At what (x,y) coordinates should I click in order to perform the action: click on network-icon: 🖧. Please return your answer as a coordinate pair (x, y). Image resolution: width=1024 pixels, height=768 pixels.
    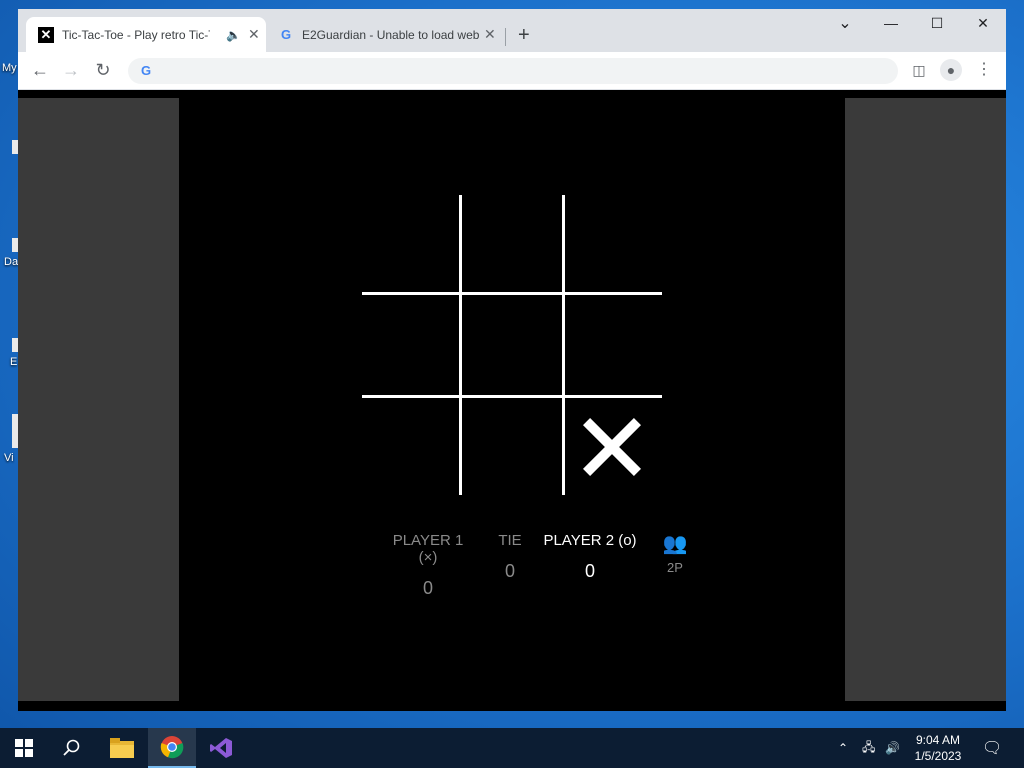
    Looking at the image, I should click on (868, 748).